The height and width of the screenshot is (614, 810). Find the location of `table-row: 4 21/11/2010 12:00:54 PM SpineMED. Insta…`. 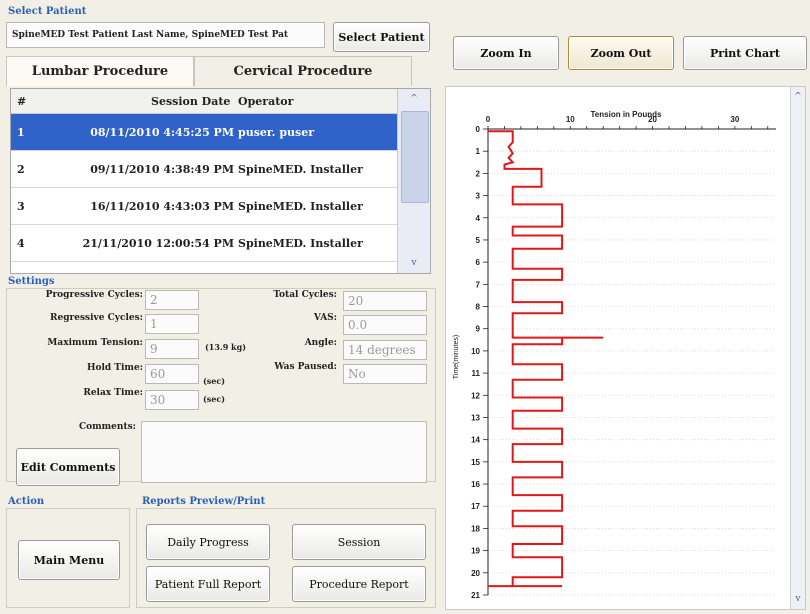

table-row: 4 21/11/2010 12:00:54 PM SpineMED. Insta… is located at coordinates (205, 243).